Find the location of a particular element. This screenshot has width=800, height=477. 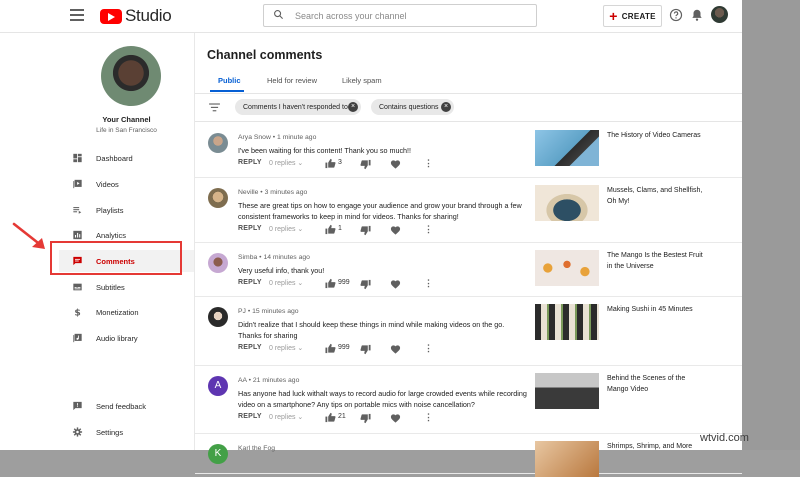

video-title: Behind the Scenes of the Mango Video is located at coordinates (657, 384).